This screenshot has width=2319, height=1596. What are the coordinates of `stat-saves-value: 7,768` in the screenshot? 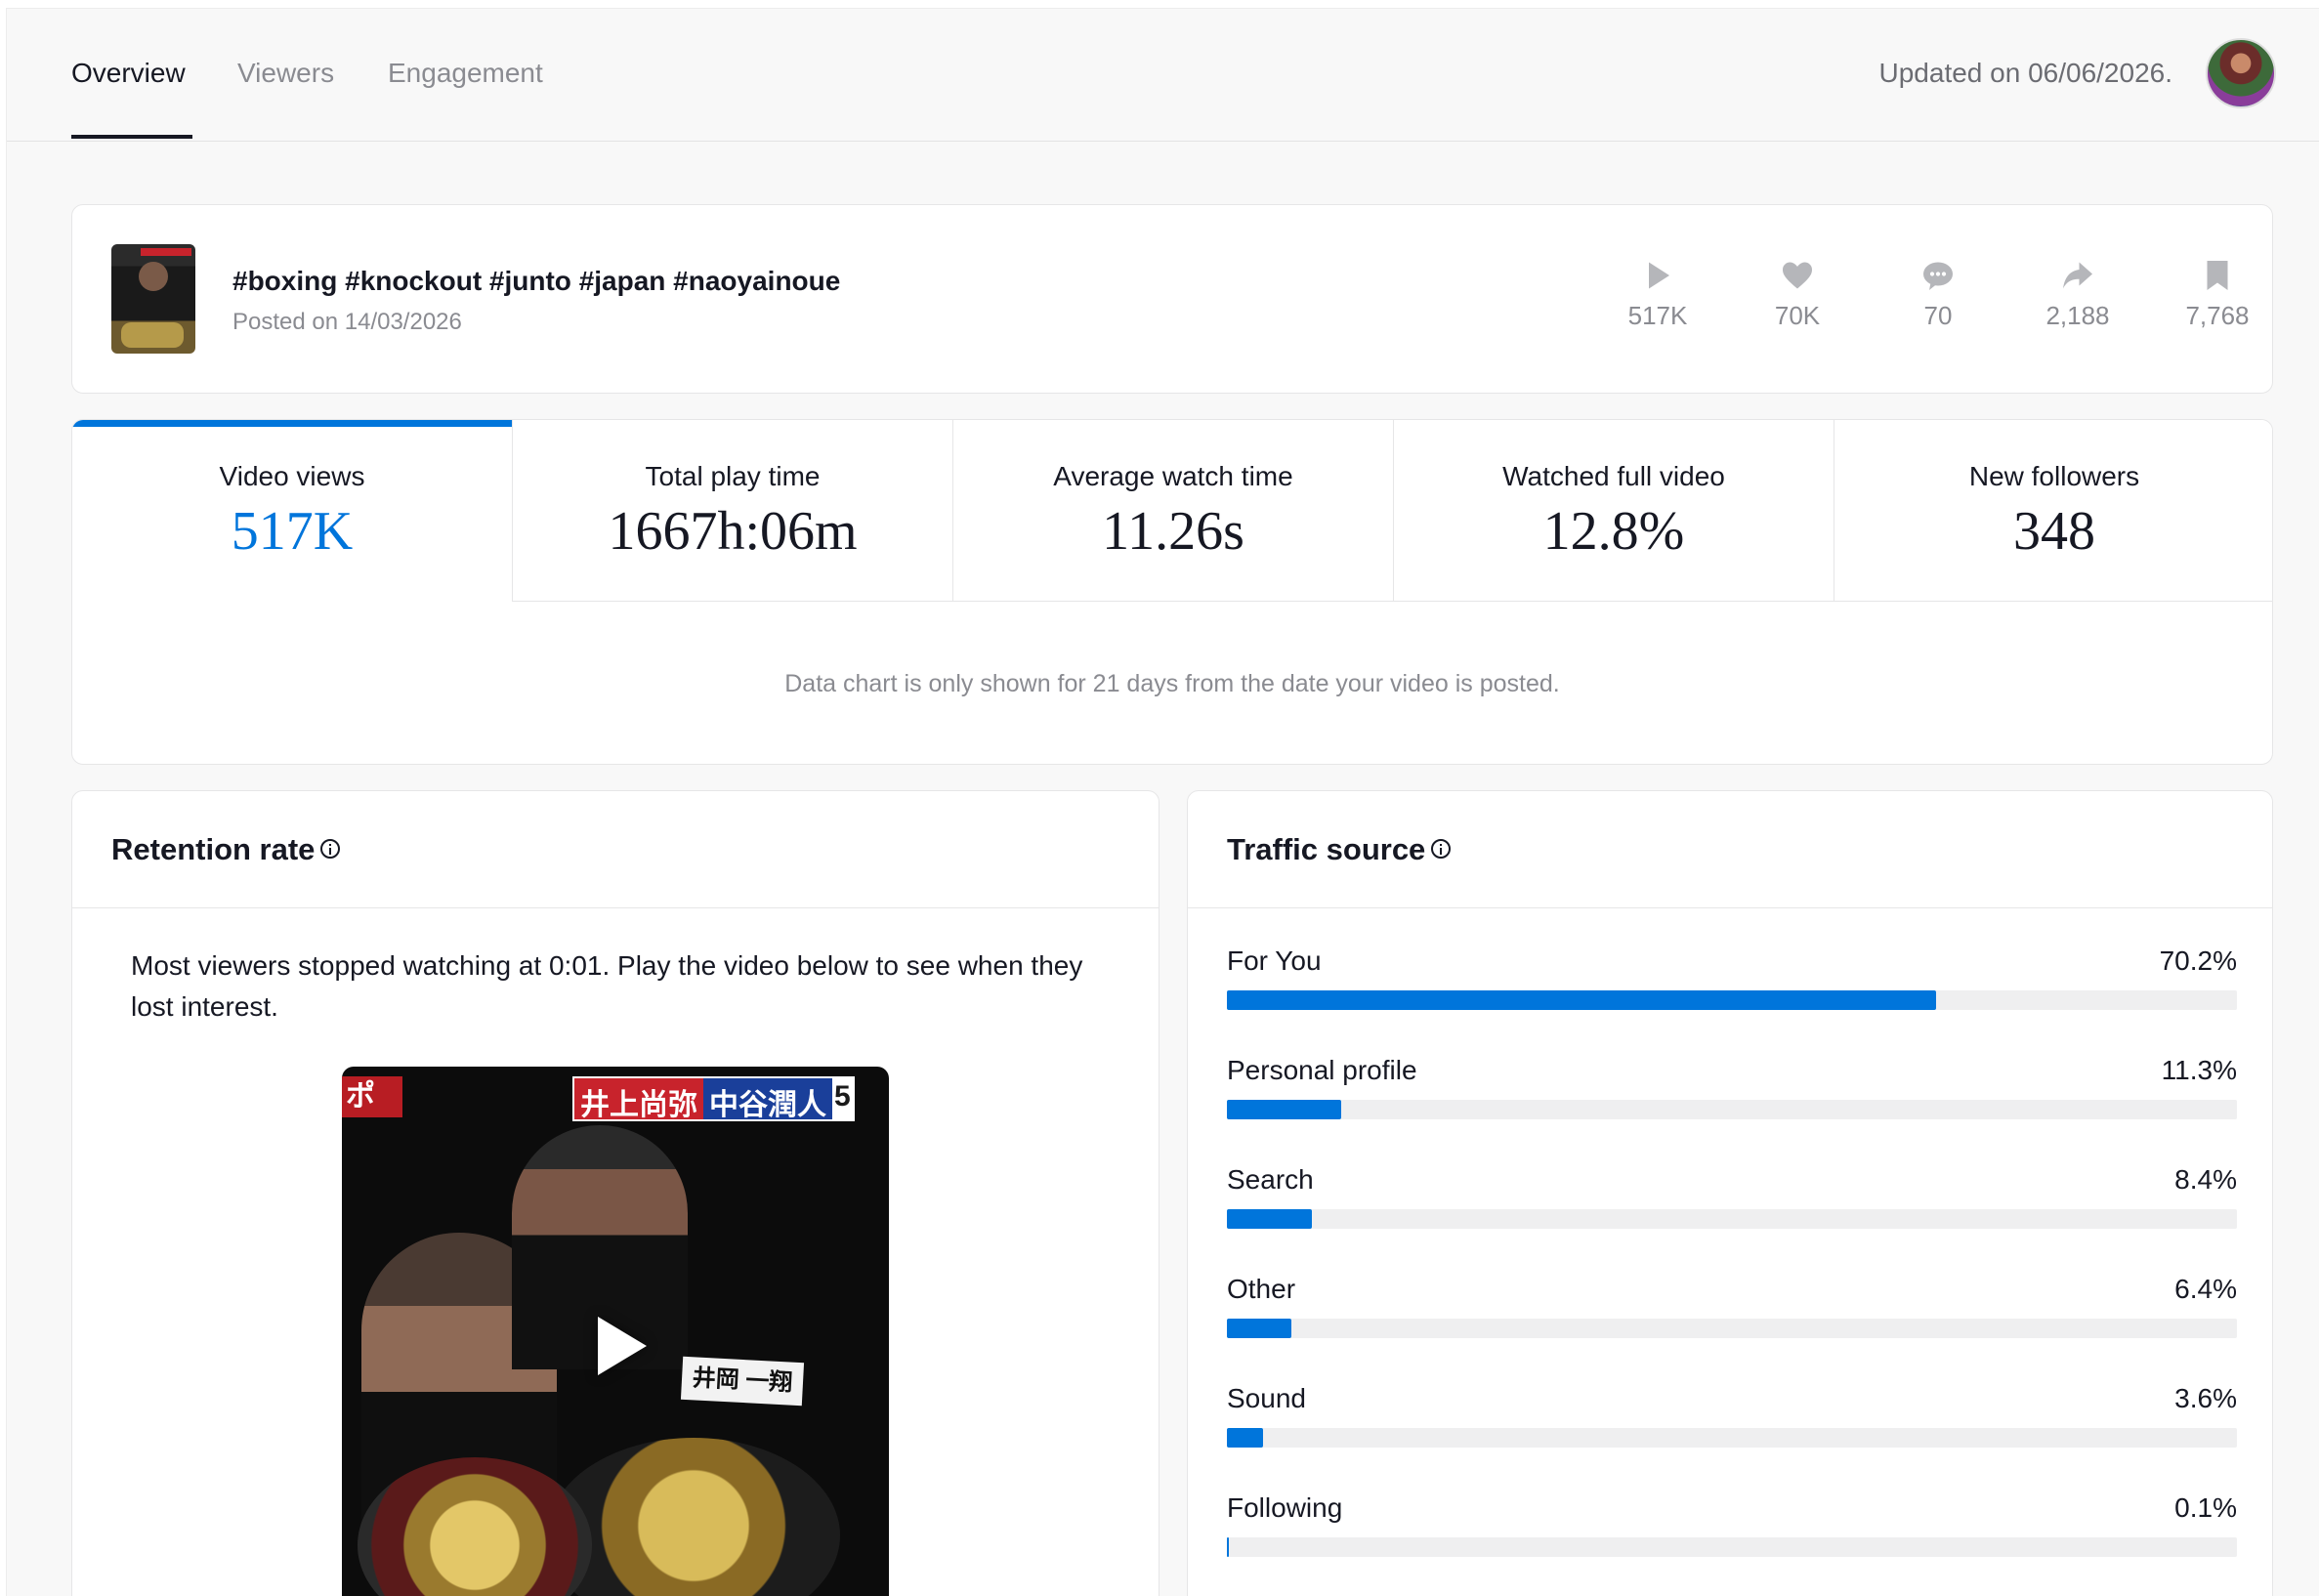 It's located at (2217, 315).